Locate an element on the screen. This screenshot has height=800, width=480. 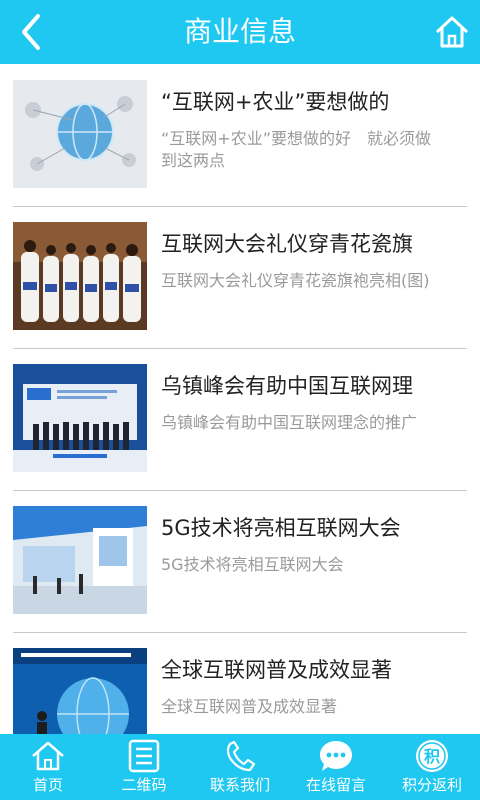
conference-stage-image is located at coordinates (80, 418).